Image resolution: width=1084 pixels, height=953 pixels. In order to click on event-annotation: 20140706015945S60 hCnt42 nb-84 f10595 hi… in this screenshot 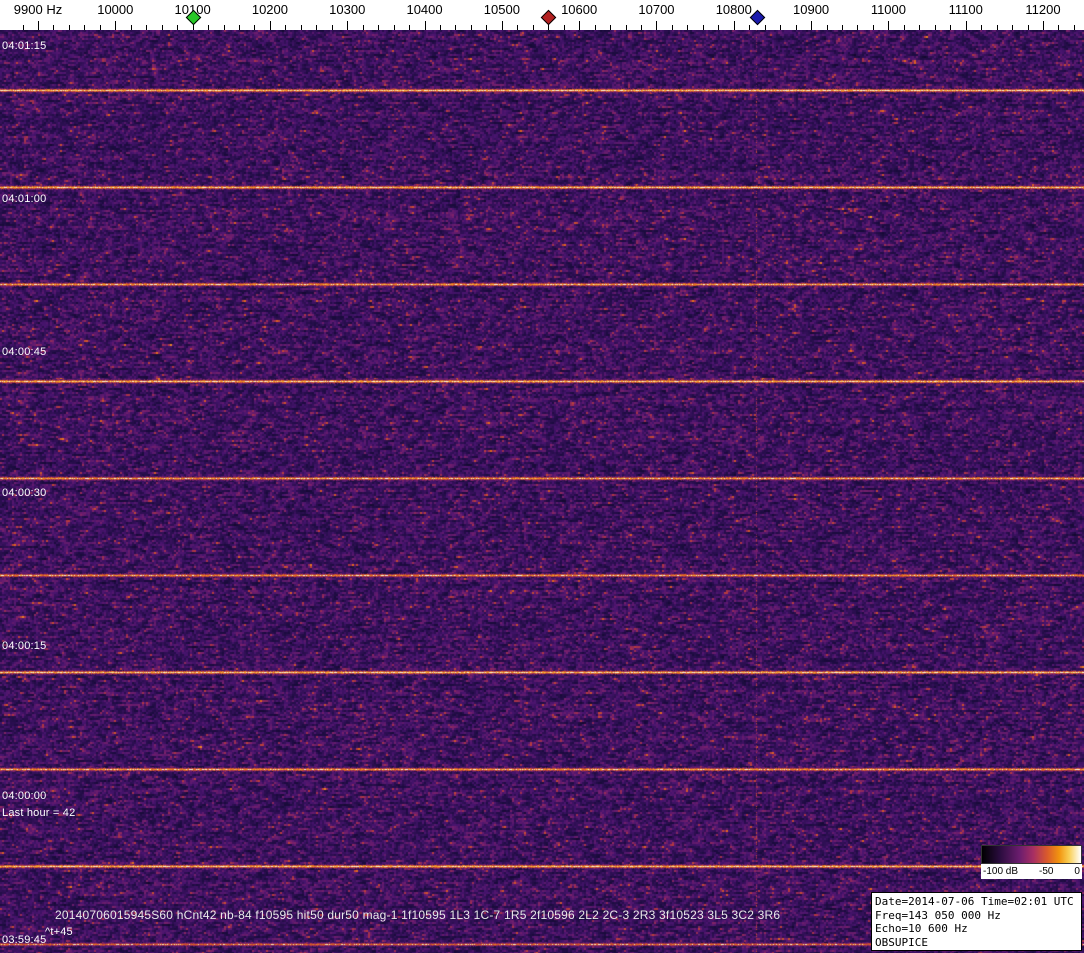, I will do `click(418, 915)`.